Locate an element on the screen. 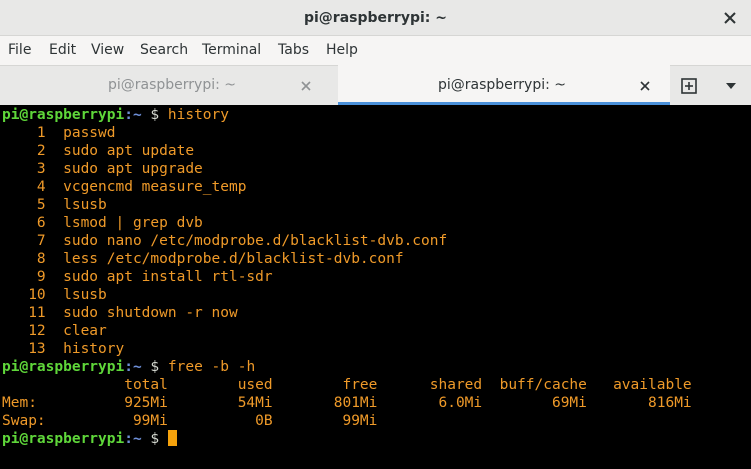 The width and height of the screenshot is (751, 469). menu-bar: File Edit View Search Terminal Tabs Help is located at coordinates (375, 50).